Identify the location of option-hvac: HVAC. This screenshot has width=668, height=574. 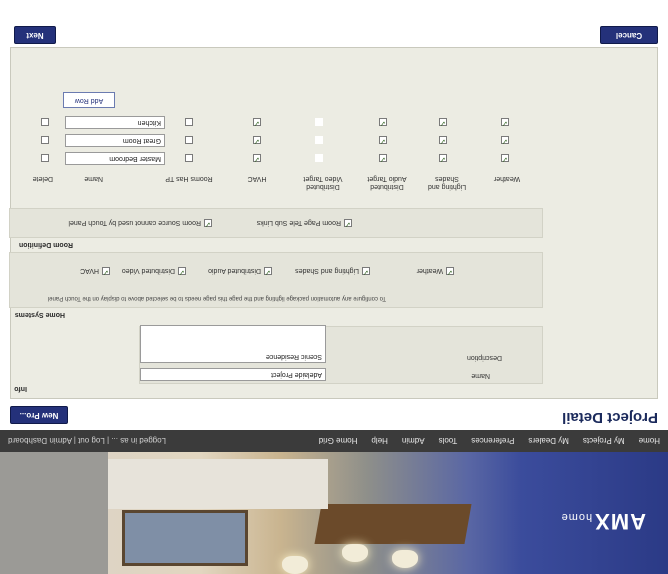
(95, 271).